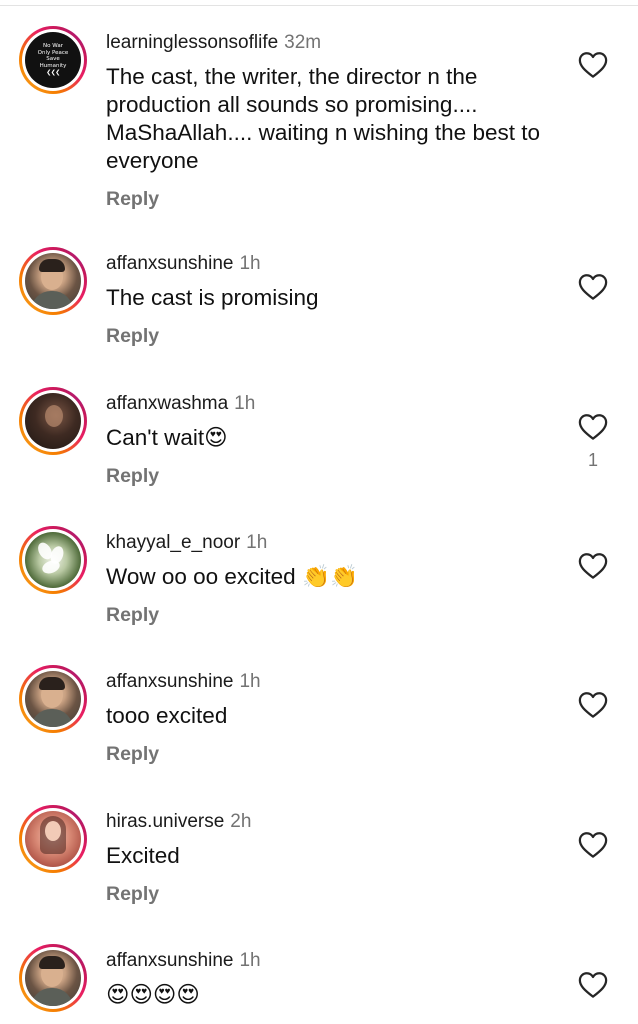  I want to click on avatar-badge-mark: ❮❮❮, so click(53, 73).